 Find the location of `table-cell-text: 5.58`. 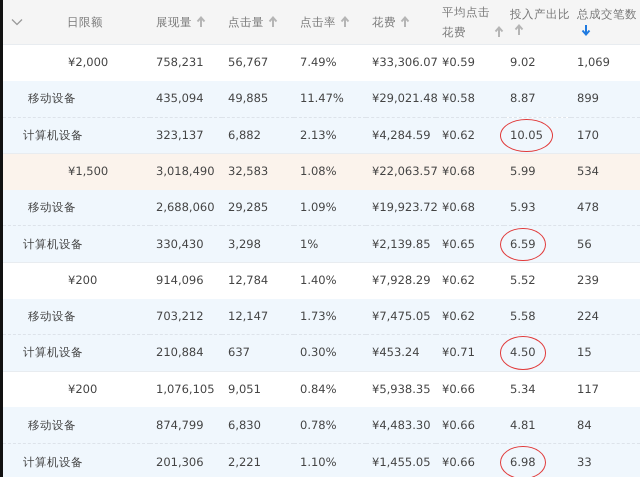

table-cell-text: 5.58 is located at coordinates (523, 316).